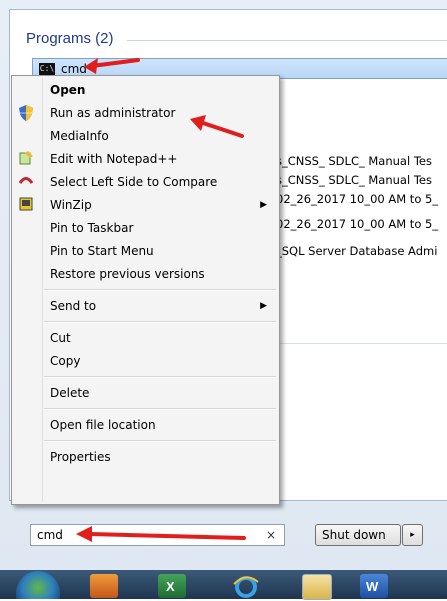  Describe the element at coordinates (271, 535) in the screenshot. I see `clear-search-icon: ×` at that location.